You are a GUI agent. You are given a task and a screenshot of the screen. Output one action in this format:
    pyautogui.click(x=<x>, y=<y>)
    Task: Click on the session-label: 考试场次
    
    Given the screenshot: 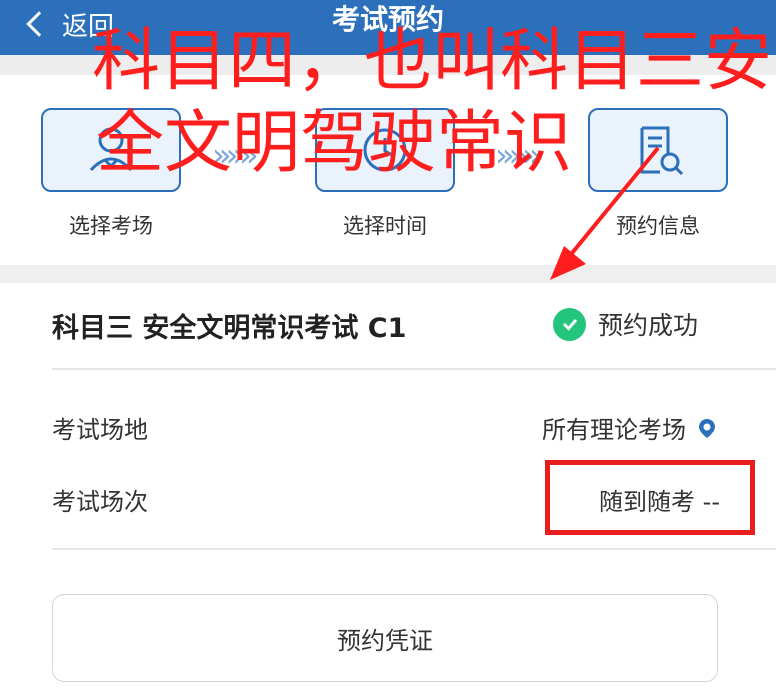 What is the action you would take?
    pyautogui.click(x=100, y=502)
    